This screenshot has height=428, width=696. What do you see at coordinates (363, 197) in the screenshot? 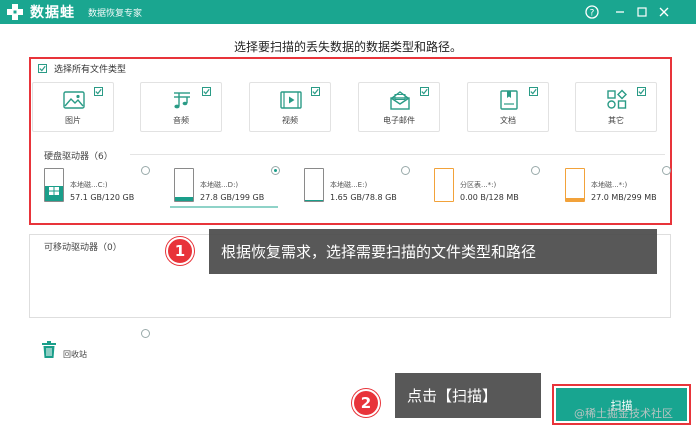
I see `drive-size: 1.65 GB/78.8 GB` at bounding box center [363, 197].